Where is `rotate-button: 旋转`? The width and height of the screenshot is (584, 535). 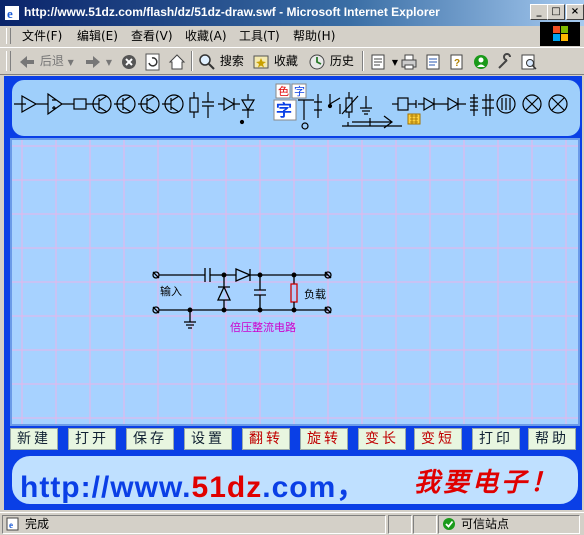 rotate-button: 旋转 is located at coordinates (324, 439).